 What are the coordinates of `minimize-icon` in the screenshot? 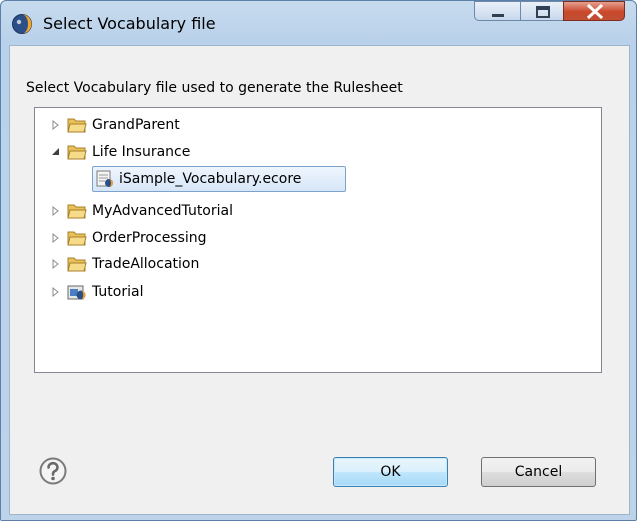 It's located at (498, 15).